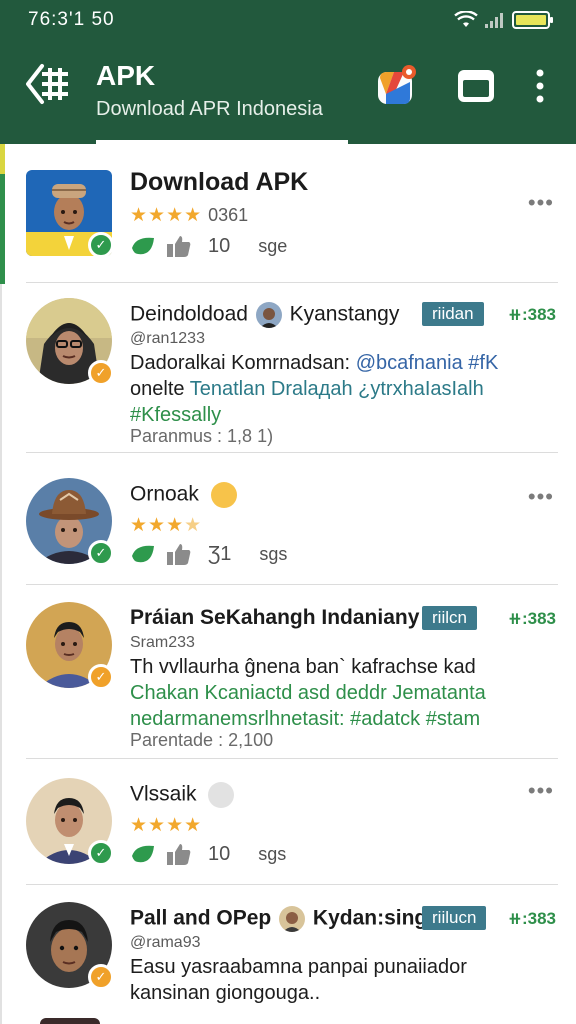  What do you see at coordinates (494, 20) in the screenshot?
I see `signal-icon` at bounding box center [494, 20].